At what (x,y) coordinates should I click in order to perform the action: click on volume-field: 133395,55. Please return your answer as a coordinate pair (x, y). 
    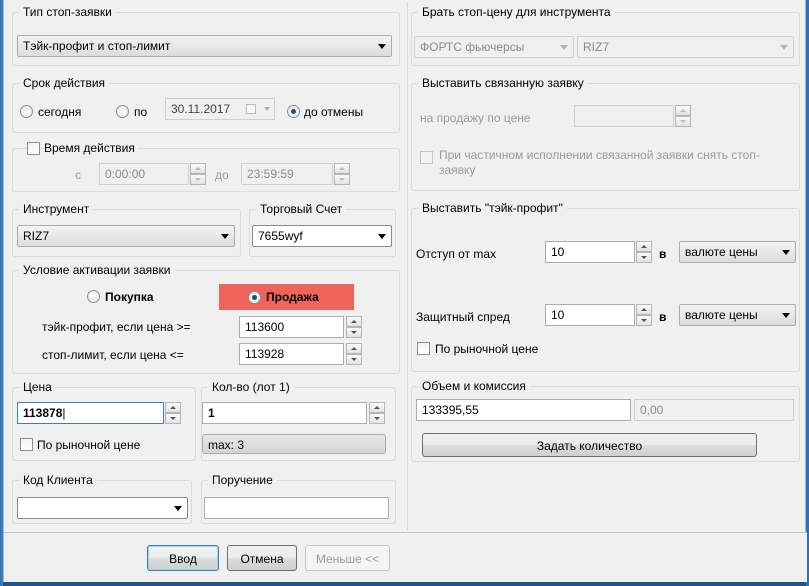
    Looking at the image, I should click on (523, 410).